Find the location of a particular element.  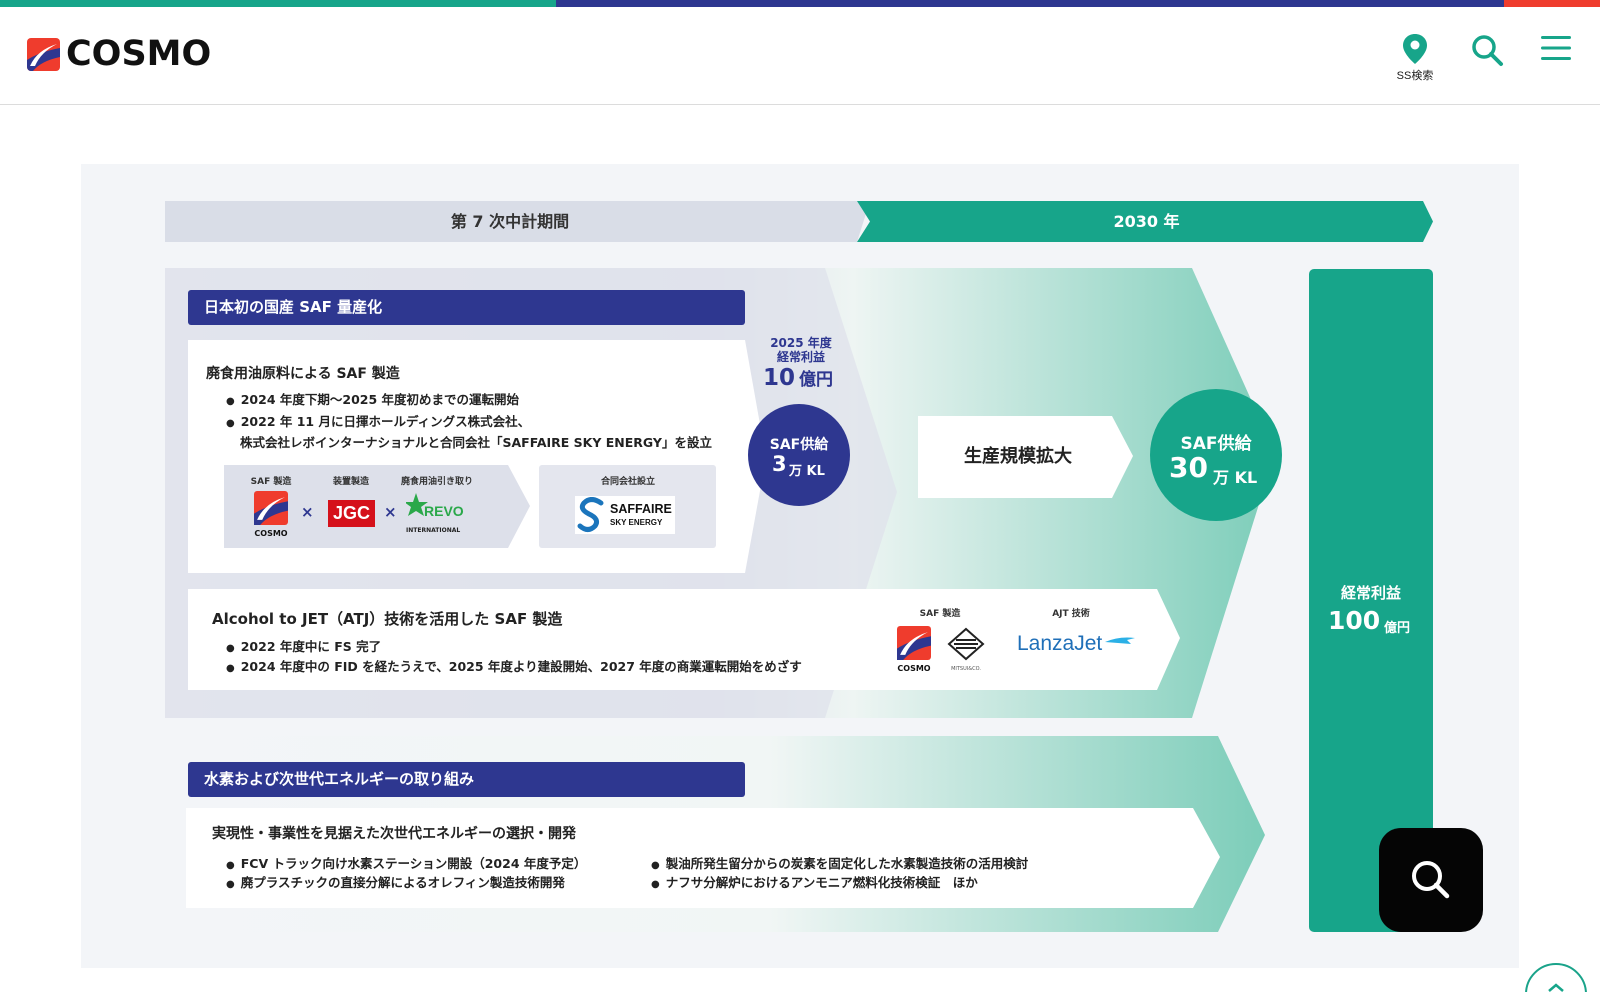

expand-label: 生産規模拡大 is located at coordinates (1018, 456).